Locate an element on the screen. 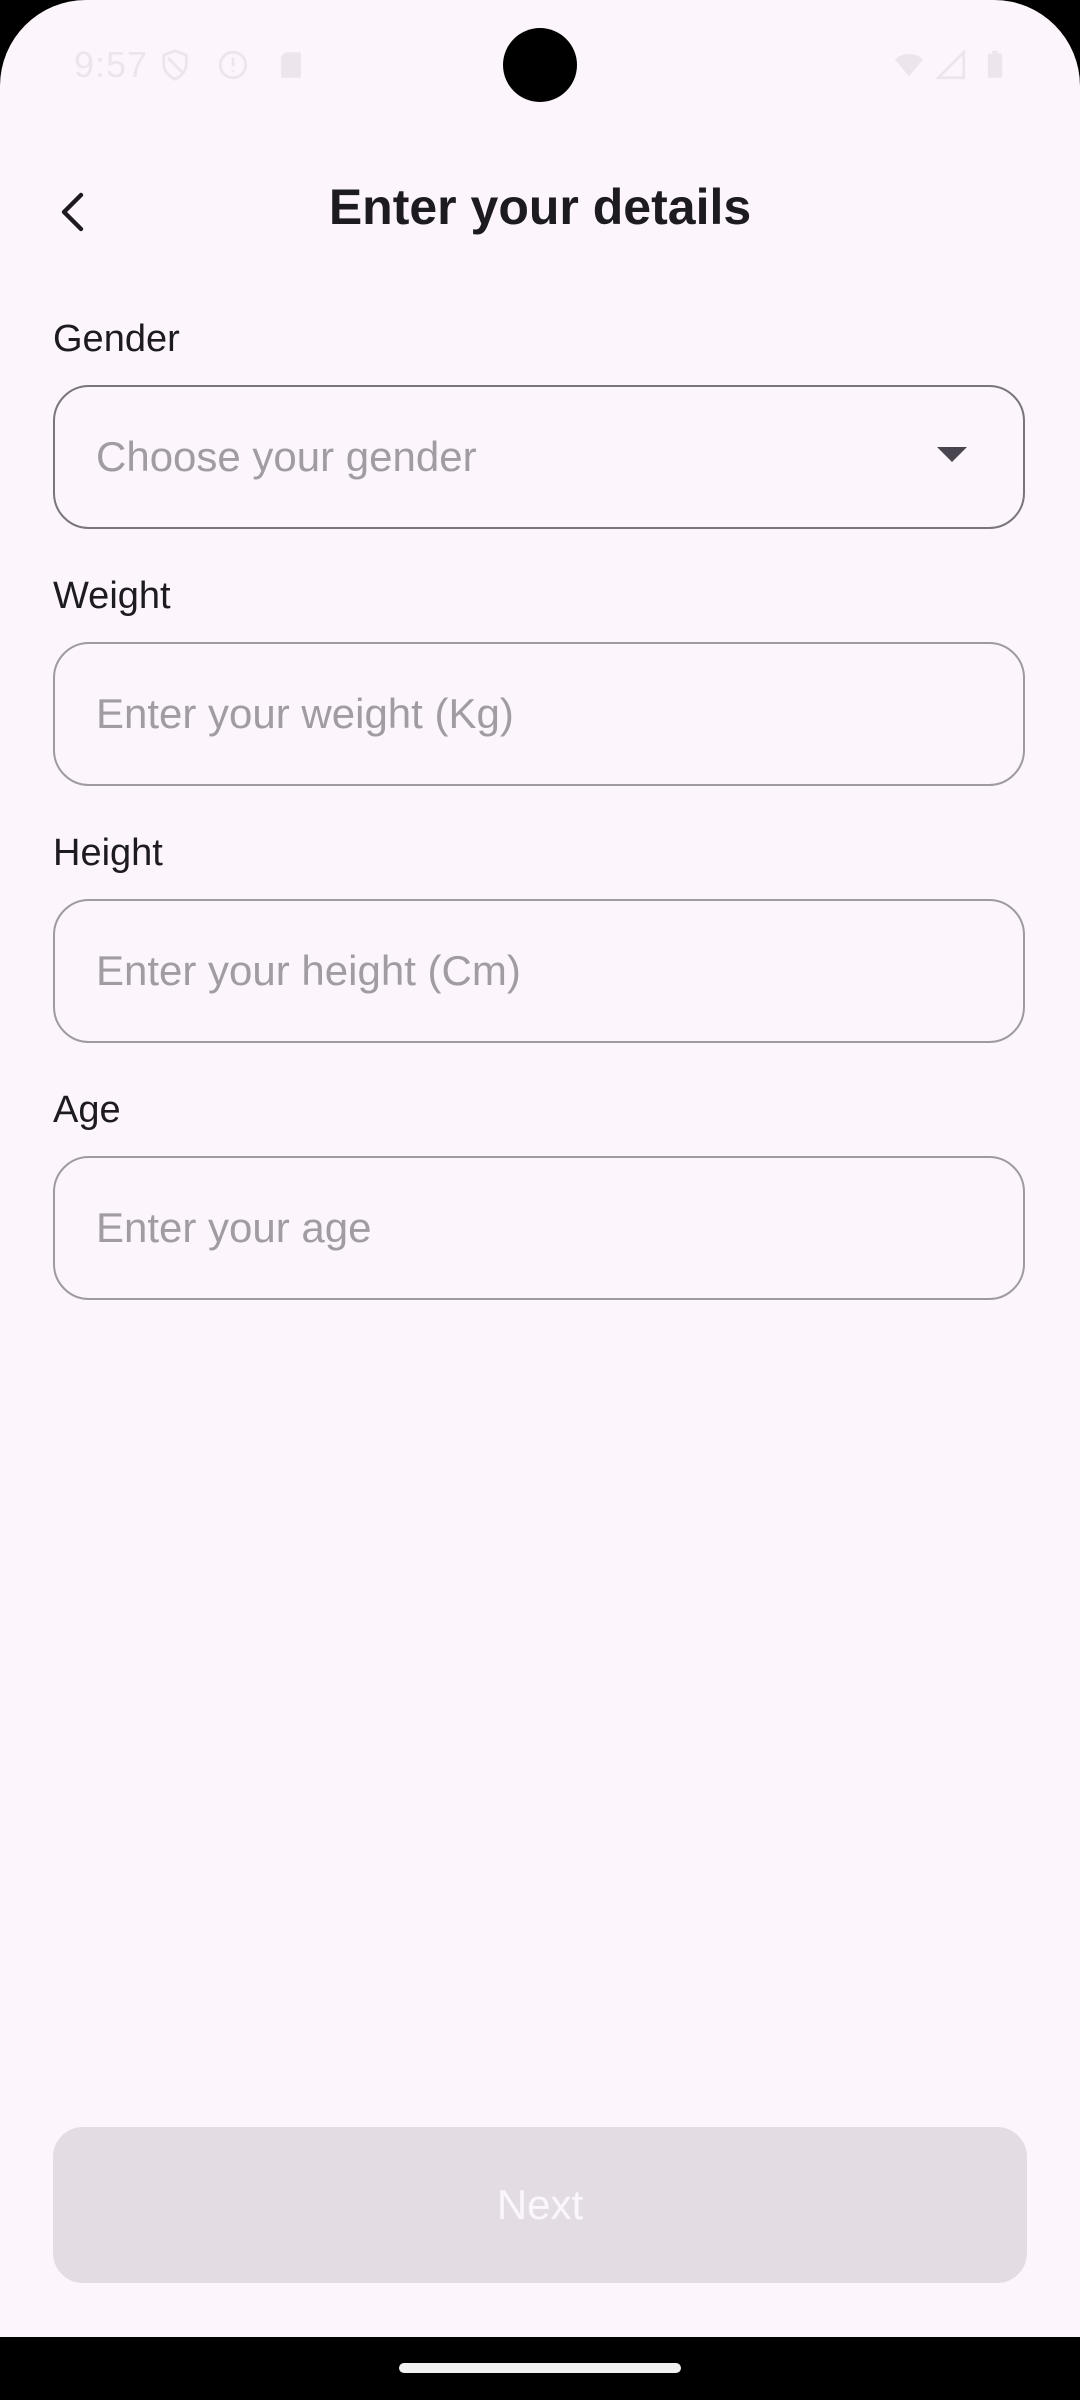 The height and width of the screenshot is (2400, 1080). height-placeholder: Enter your height (Cm) is located at coordinates (308, 970).